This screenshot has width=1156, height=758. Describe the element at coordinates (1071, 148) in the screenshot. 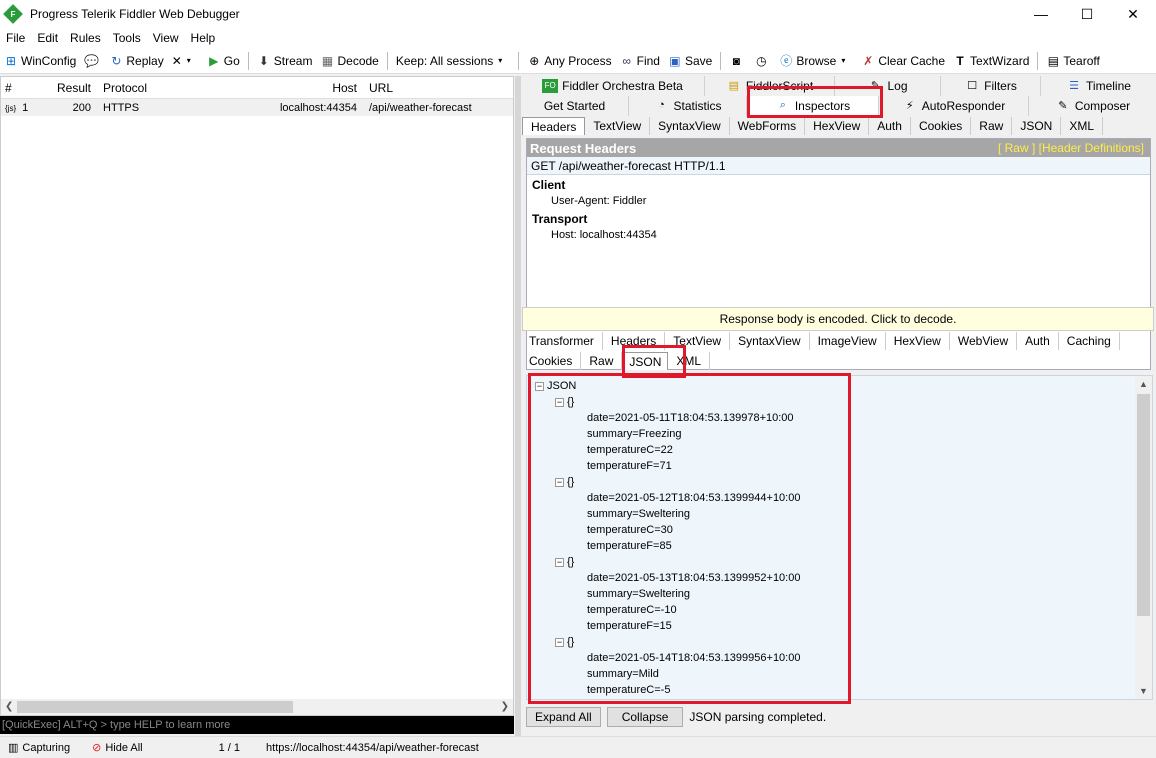

I see `header-links: [ Raw ] [Header Definitions]` at that location.